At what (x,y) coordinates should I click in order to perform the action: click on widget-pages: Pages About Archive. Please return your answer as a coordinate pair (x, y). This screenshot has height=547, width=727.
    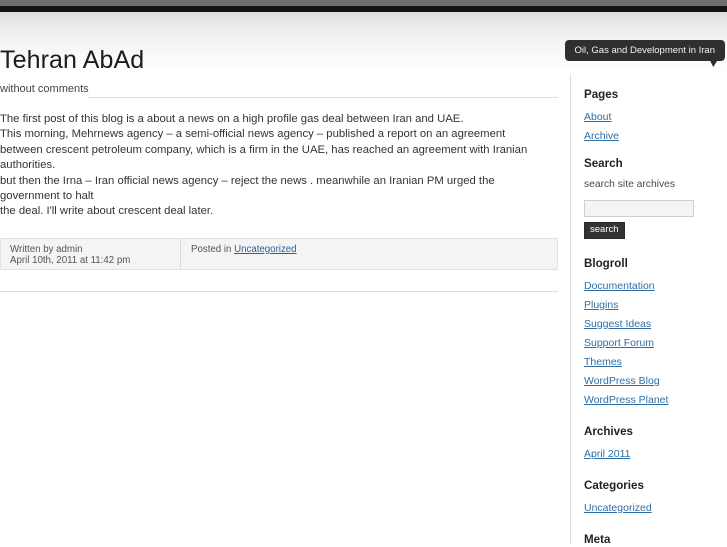
    Looking at the image, I should click on (655, 115).